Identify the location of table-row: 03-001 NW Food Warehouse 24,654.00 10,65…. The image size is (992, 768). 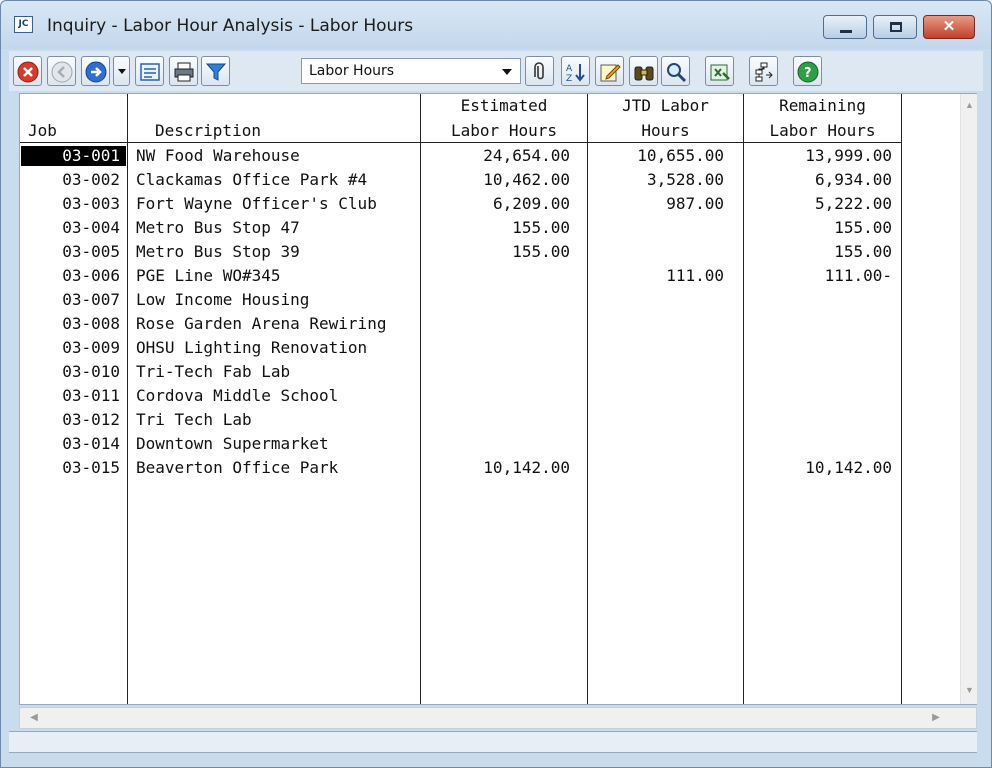
(461, 156).